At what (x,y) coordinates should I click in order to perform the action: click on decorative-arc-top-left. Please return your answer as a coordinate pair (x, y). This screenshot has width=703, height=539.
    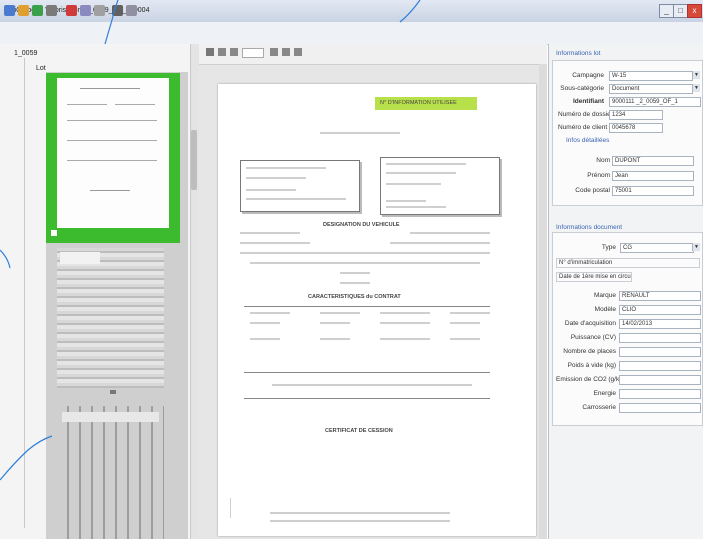
    Looking at the image, I should click on (111, 22).